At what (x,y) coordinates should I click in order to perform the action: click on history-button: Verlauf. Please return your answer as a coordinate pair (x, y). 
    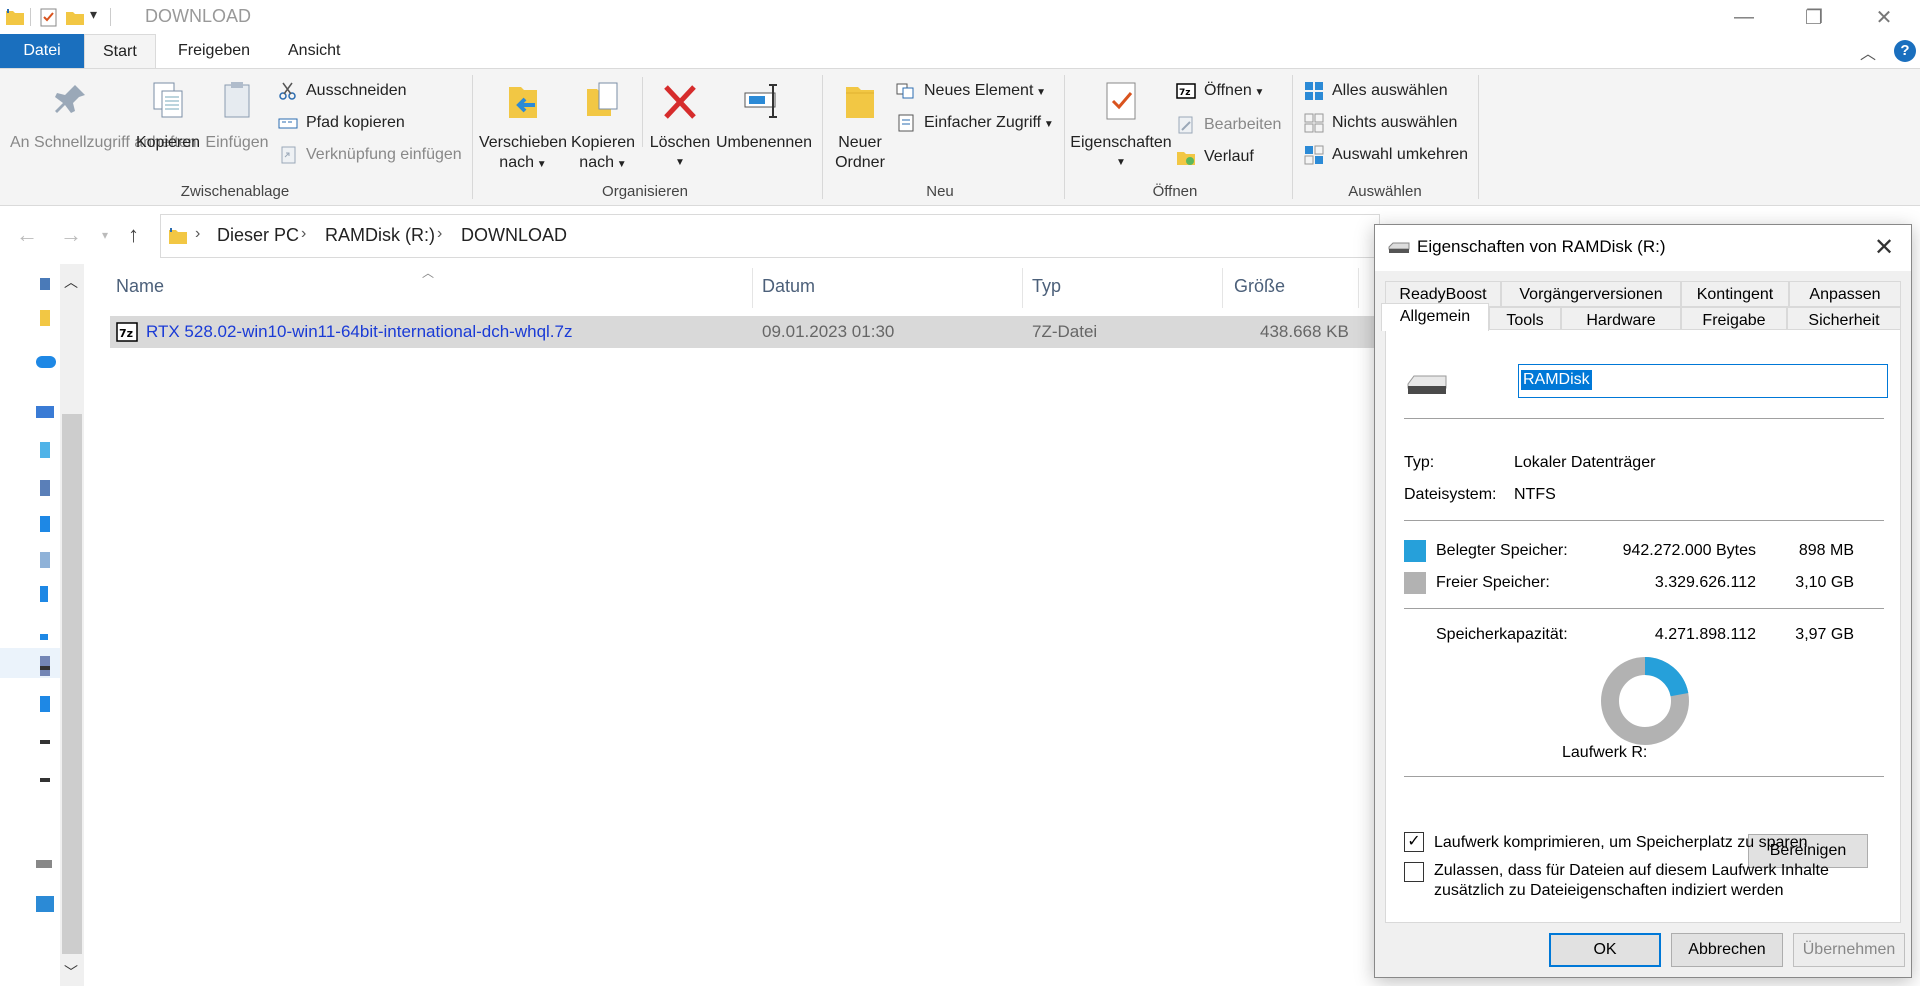
    Looking at the image, I should click on (1215, 157).